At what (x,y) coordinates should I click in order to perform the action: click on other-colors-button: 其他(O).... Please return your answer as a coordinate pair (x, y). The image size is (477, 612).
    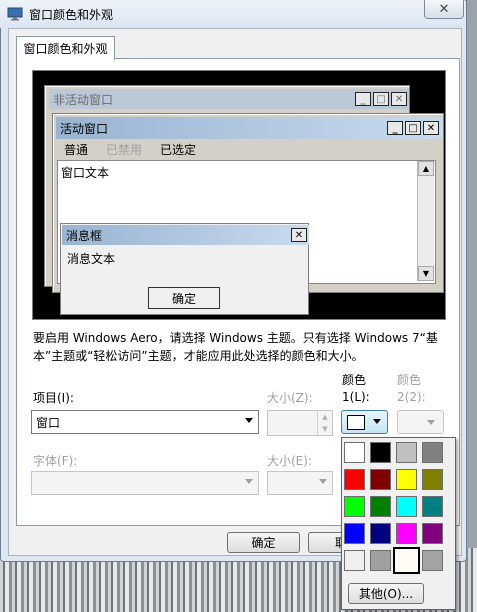
    Looking at the image, I should click on (386, 593).